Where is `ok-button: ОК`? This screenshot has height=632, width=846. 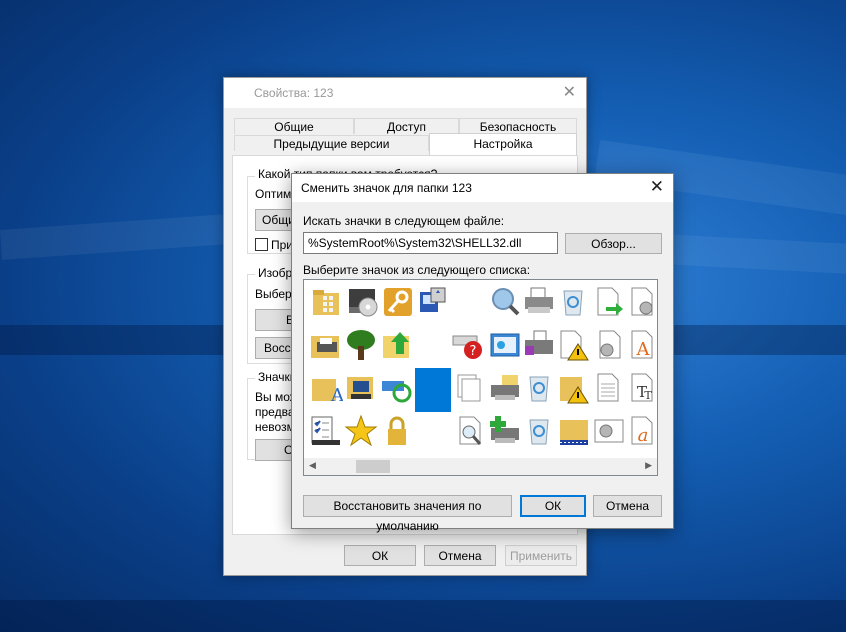 ok-button: ОК is located at coordinates (380, 555).